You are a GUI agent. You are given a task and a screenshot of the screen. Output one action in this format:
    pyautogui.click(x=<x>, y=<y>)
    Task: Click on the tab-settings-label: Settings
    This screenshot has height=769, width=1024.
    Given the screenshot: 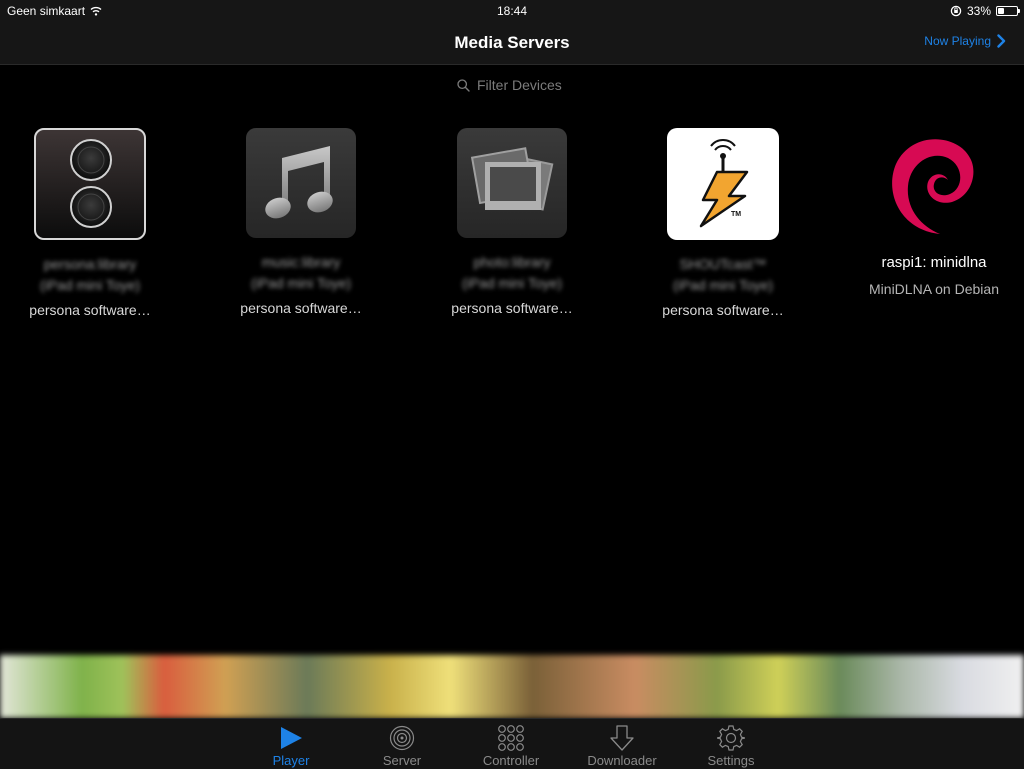 What is the action you would take?
    pyautogui.click(x=731, y=760)
    